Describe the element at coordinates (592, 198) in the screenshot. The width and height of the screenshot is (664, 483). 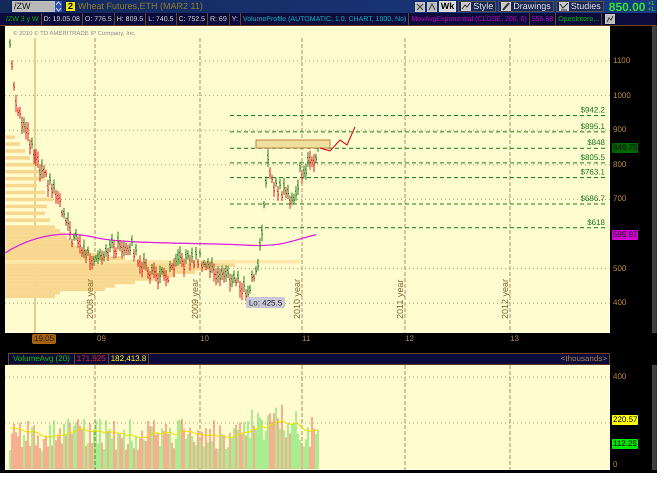
I see `price-level-label: $686.7` at that location.